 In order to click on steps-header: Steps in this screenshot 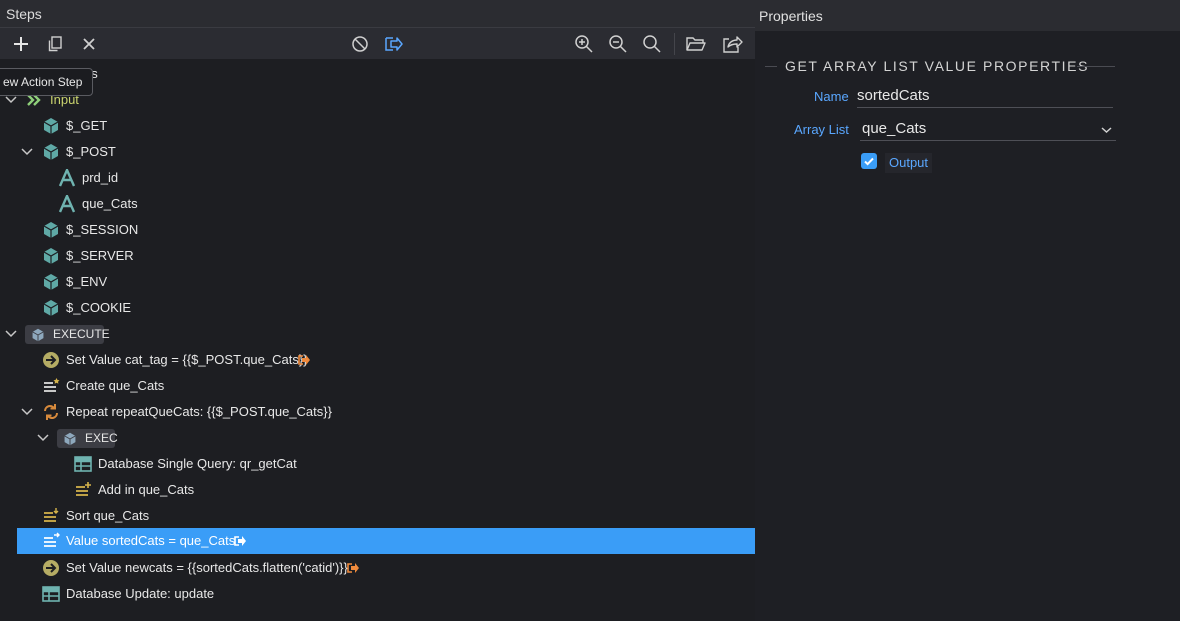, I will do `click(377, 13)`.